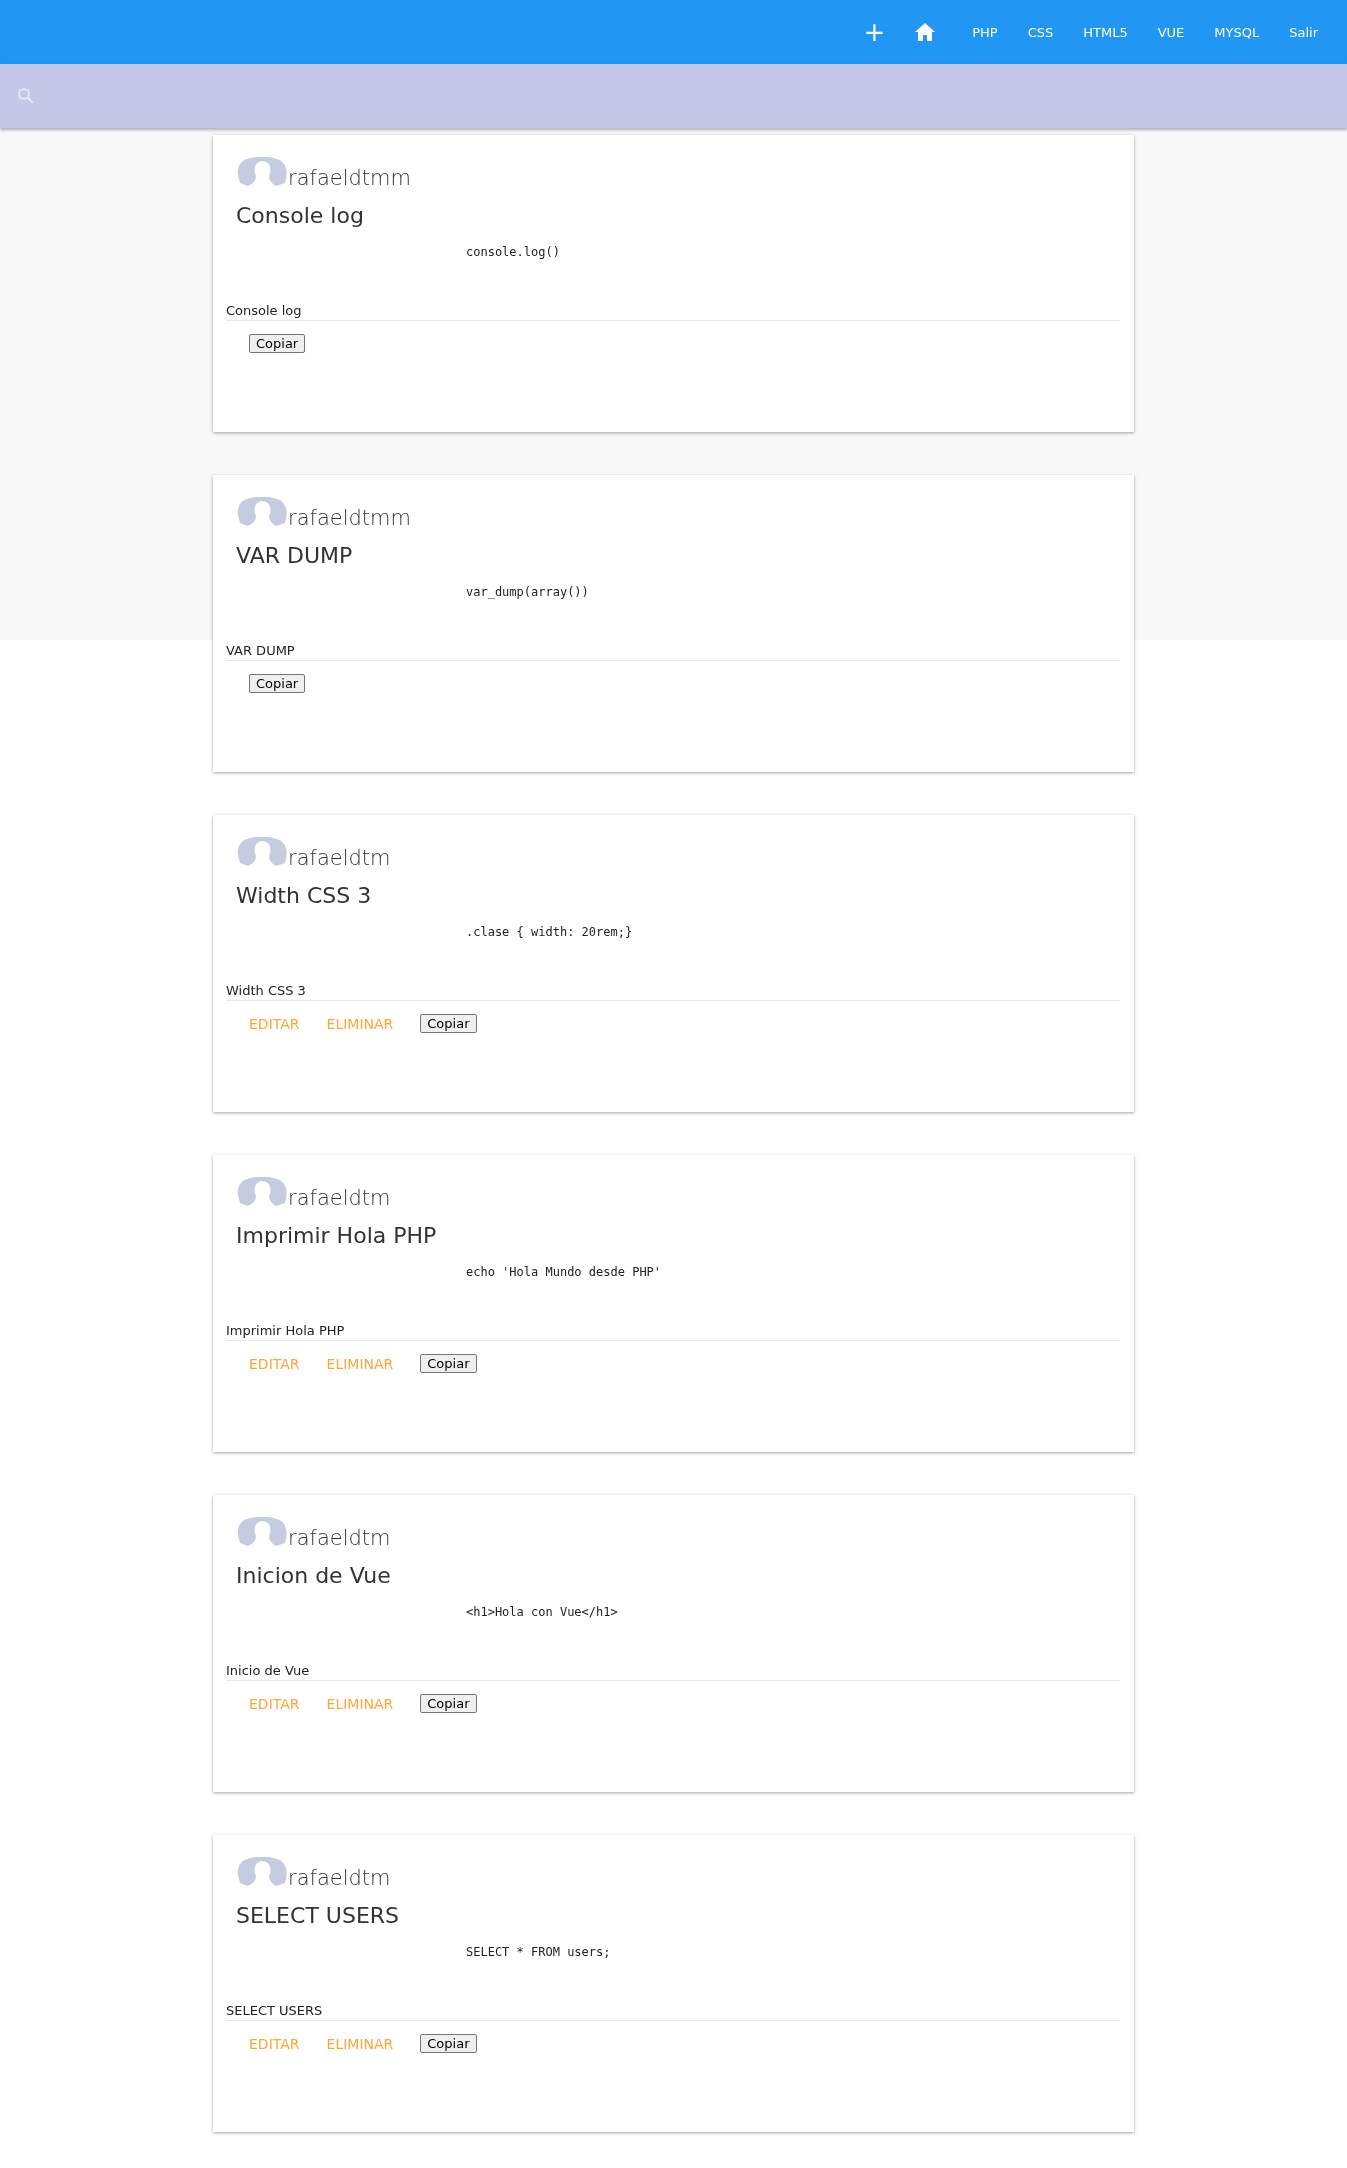  What do you see at coordinates (564, 1272) in the screenshot?
I see `code-text: echo 'Hola Mundo desde PHP'` at bounding box center [564, 1272].